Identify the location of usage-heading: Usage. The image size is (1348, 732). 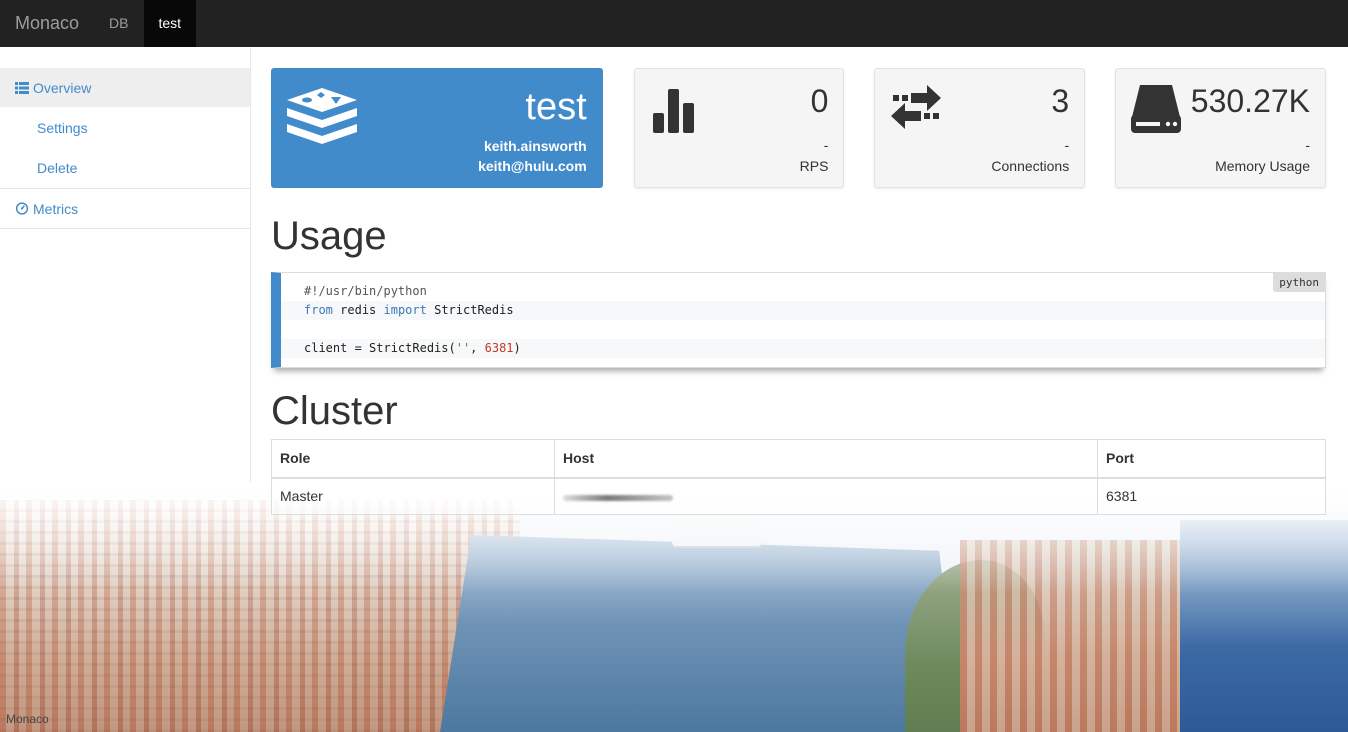
(329, 236).